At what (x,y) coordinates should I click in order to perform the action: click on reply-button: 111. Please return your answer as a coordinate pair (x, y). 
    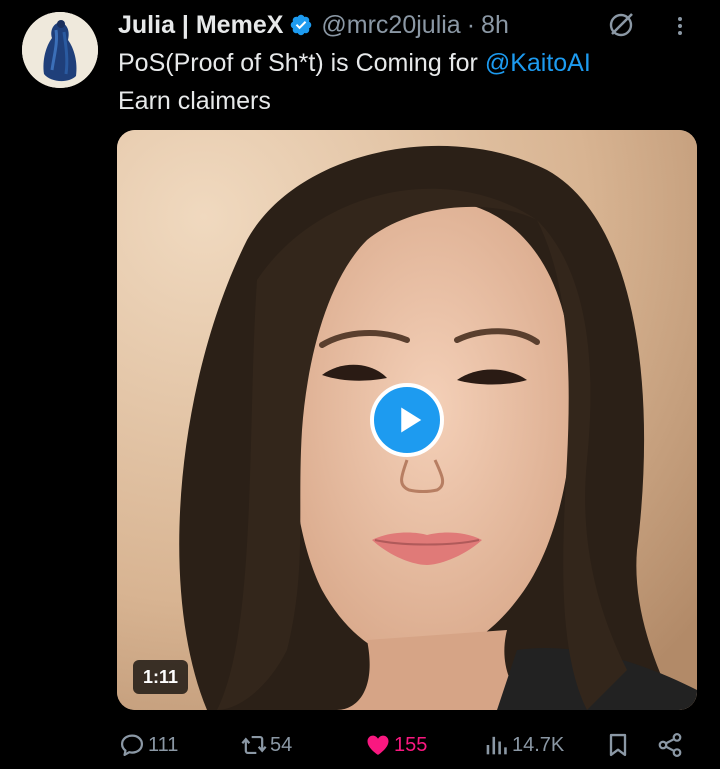
    Looking at the image, I should click on (148, 745).